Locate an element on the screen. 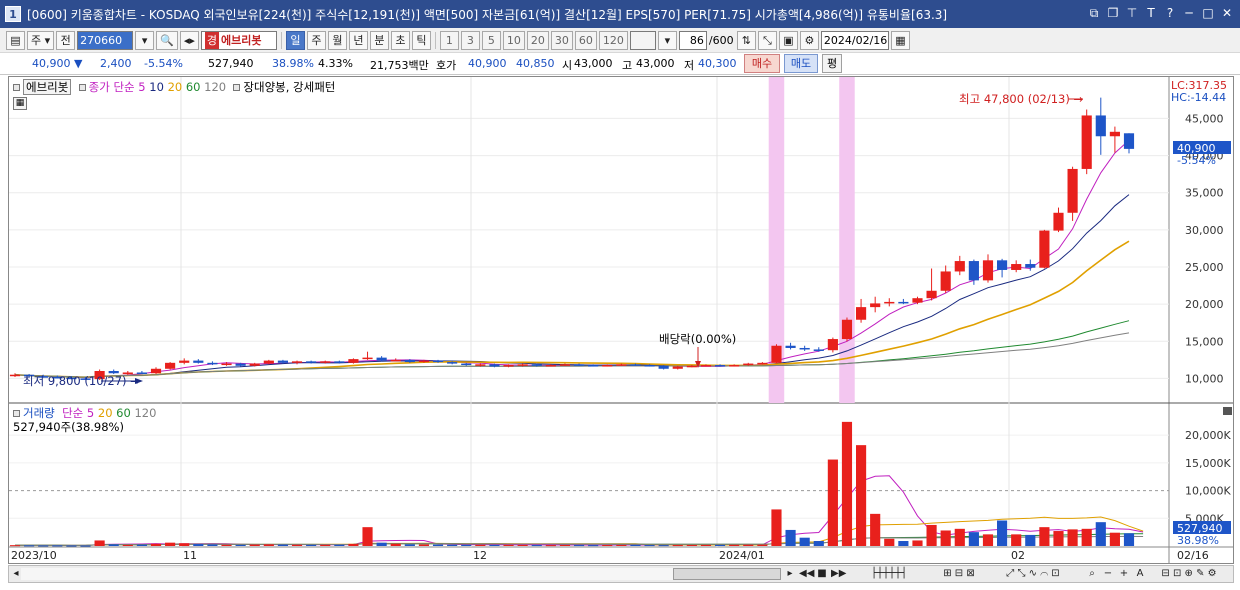 The image size is (1240, 590). zoom-in-icon: + is located at coordinates (1124, 574).